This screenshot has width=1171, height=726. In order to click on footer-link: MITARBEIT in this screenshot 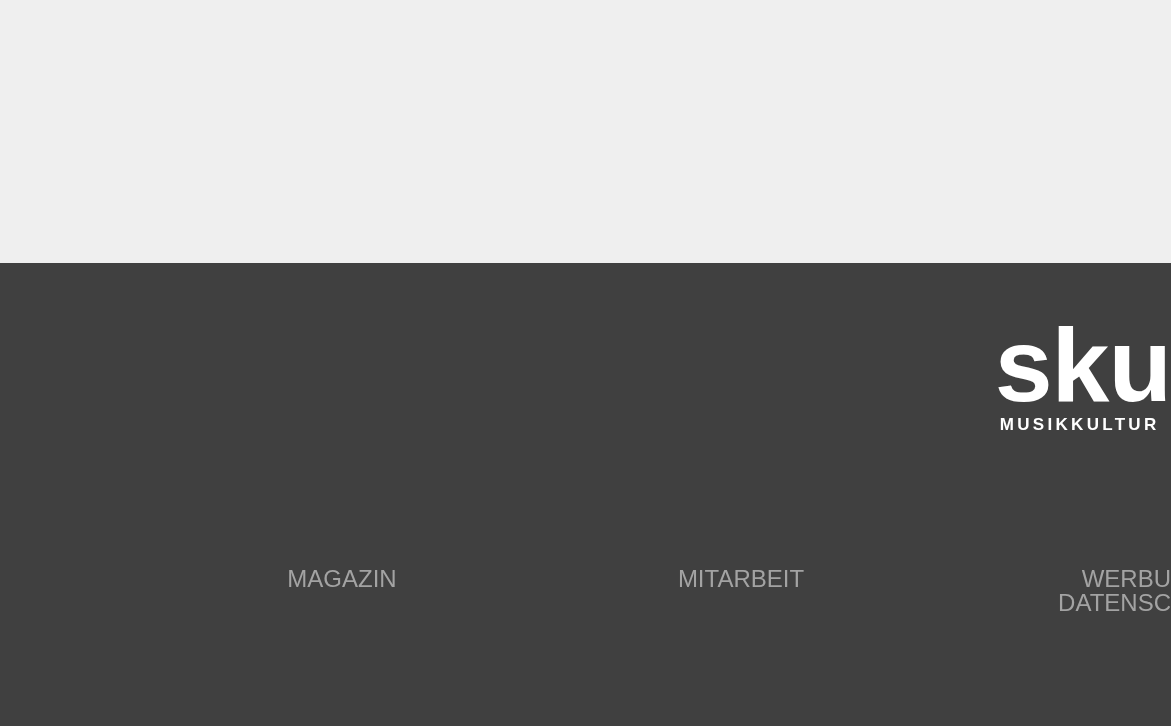, I will do `click(741, 579)`.